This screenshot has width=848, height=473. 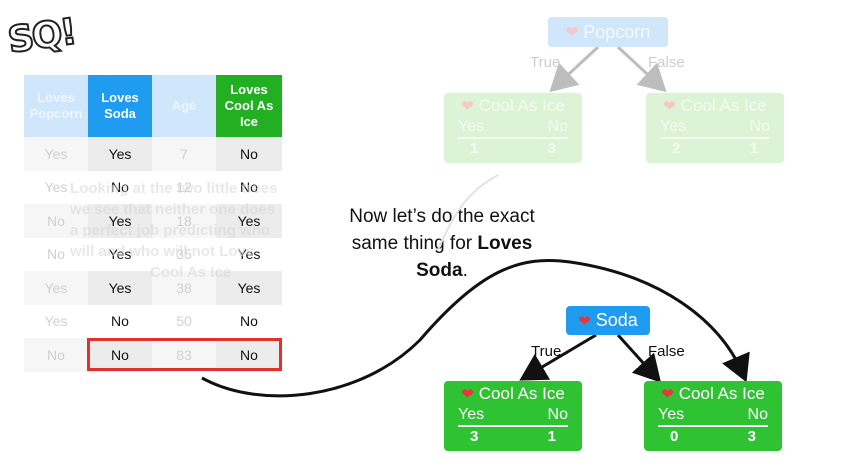 What do you see at coordinates (666, 351) in the screenshot?
I see `soda-false-label: False` at bounding box center [666, 351].